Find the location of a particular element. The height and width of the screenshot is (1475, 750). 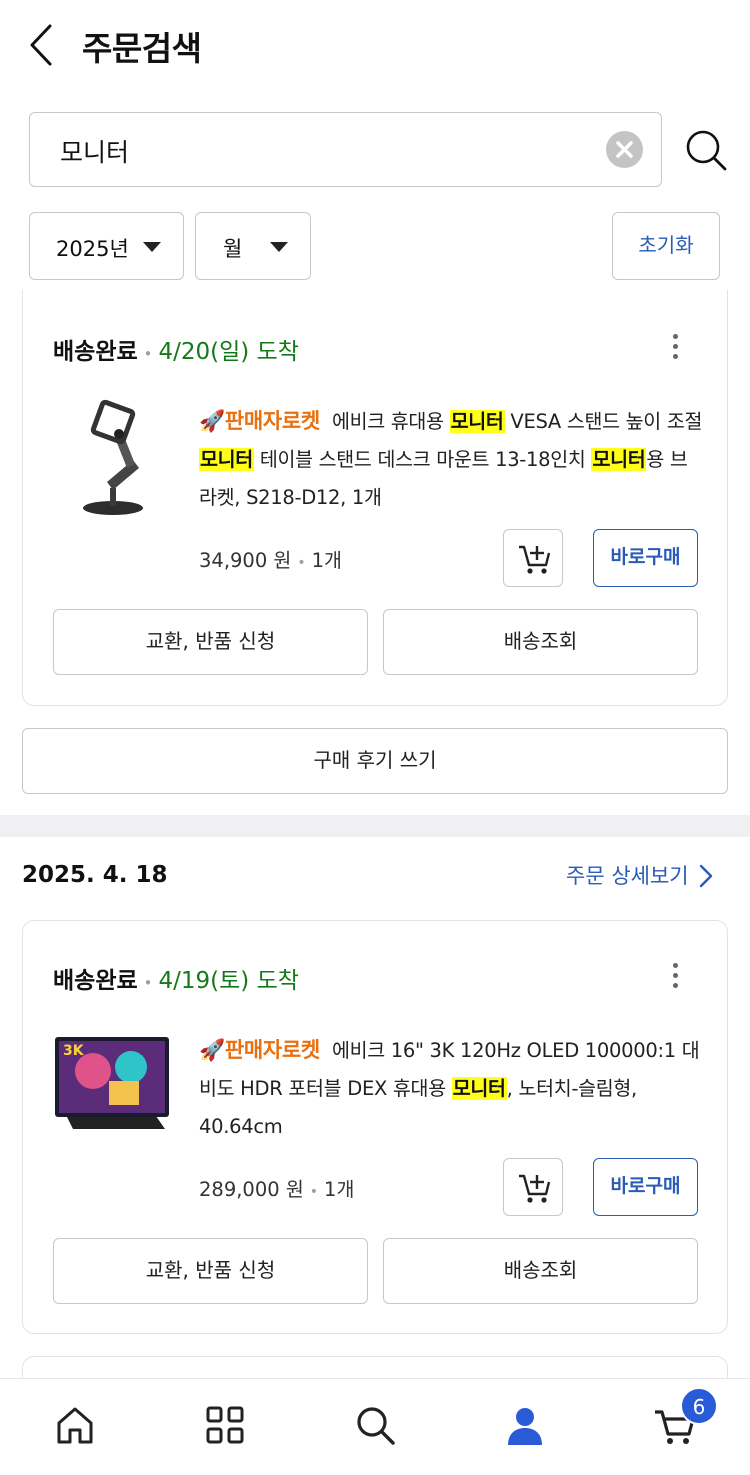

chevron-right-icon is located at coordinates (706, 876).